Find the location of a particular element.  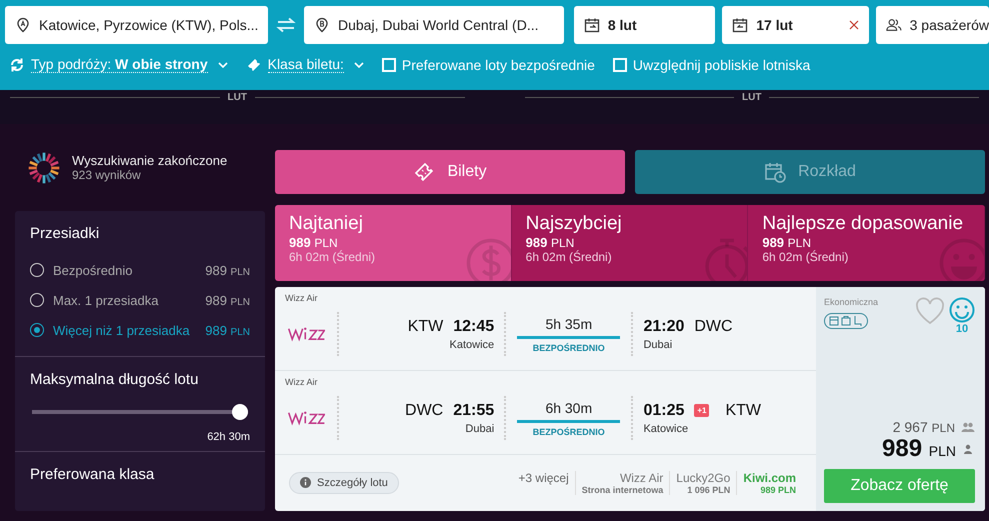

sort-tab: Najszybciej 989 PLN 6h 02m (Średni) is located at coordinates (630, 243).